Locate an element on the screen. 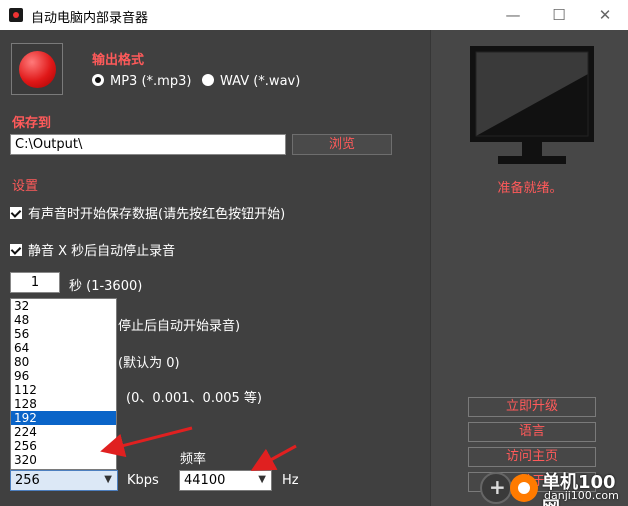 The height and width of the screenshot is (506, 628). upgrade-button: 立即升级 is located at coordinates (532, 407).